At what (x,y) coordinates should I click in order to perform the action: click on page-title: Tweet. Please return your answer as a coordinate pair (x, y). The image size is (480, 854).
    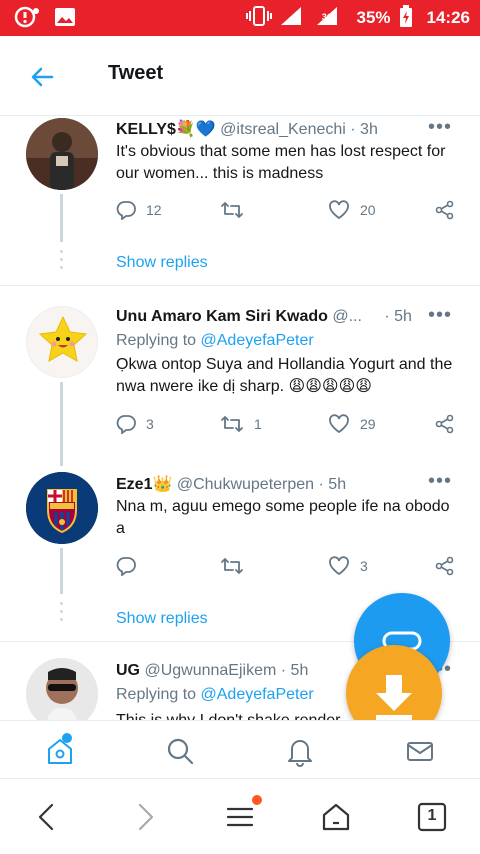
    Looking at the image, I should click on (136, 73).